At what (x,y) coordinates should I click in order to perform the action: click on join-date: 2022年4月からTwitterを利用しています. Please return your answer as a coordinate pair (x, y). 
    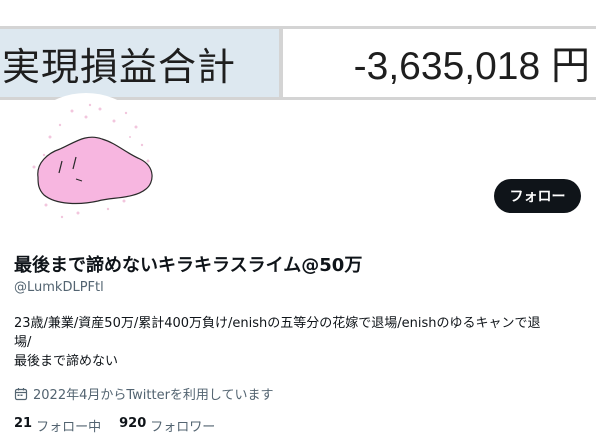
    Looking at the image, I should click on (144, 393).